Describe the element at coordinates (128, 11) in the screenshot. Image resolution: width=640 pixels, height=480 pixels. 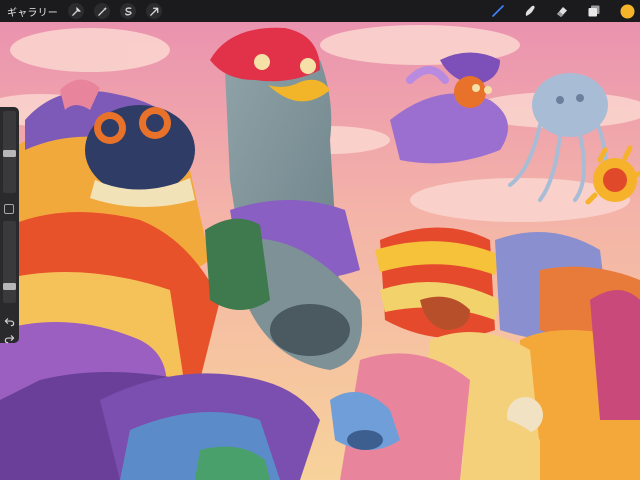
I see `selection-icon` at that location.